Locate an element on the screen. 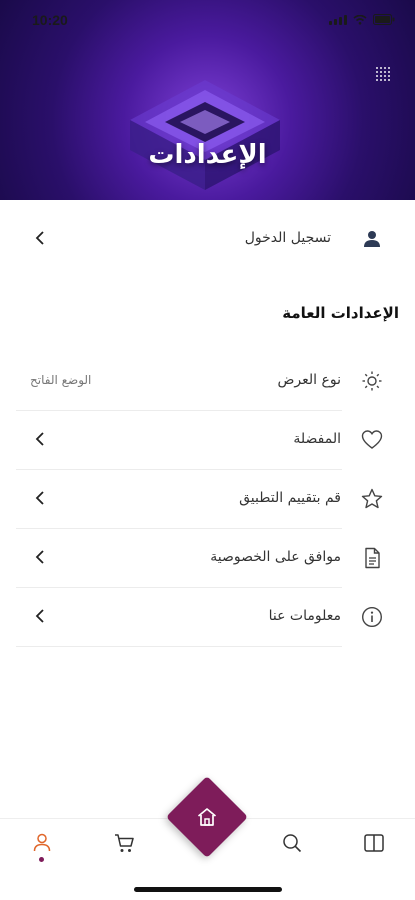  star-icon is located at coordinates (372, 498).